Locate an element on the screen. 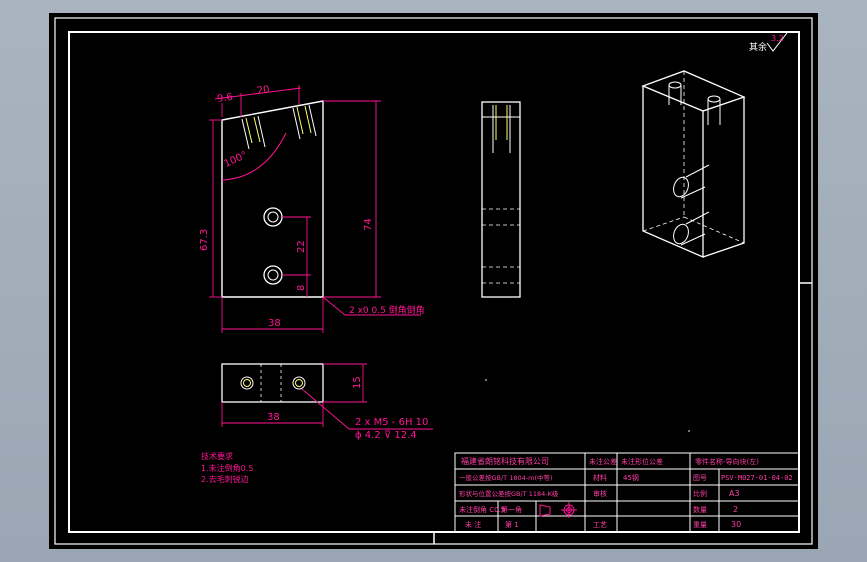 Image resolution: width=867 pixels, height=562 pixels. tb-h-process: 工艺 is located at coordinates (600, 525).